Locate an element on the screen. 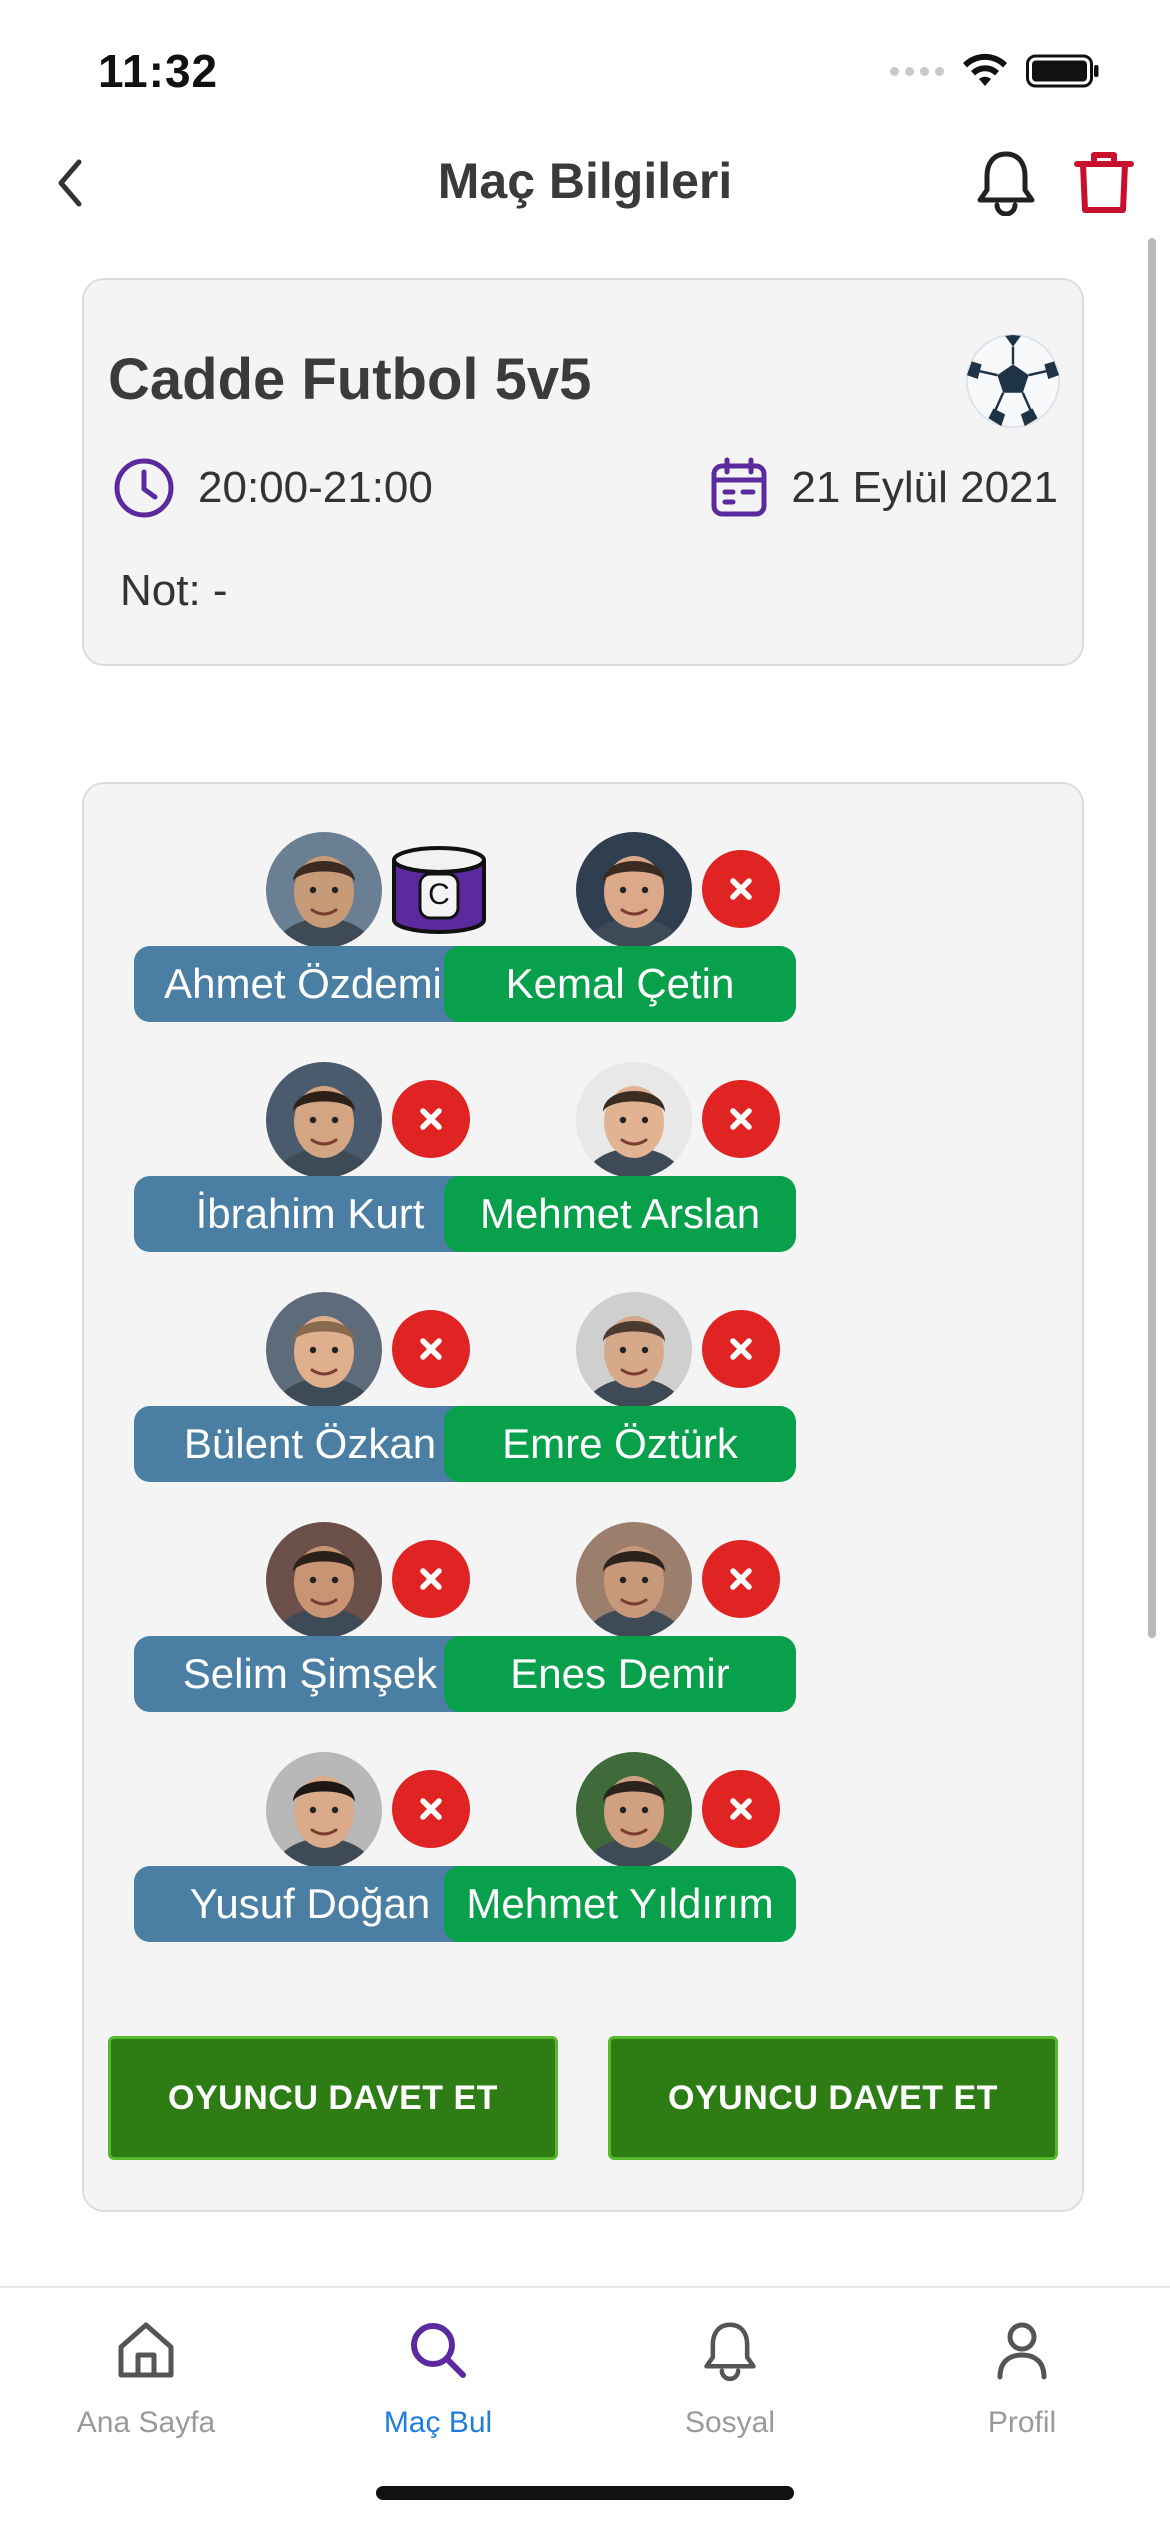  status-icons is located at coordinates (995, 71).